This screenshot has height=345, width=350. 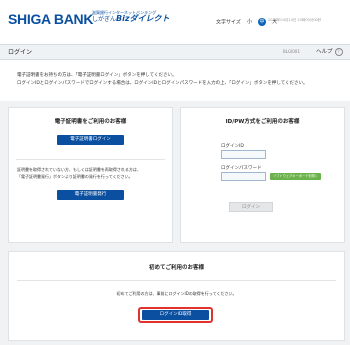 I want to click on soft-keyboard-button: ソフトウェアキーボードを開く, so click(x=295, y=176).